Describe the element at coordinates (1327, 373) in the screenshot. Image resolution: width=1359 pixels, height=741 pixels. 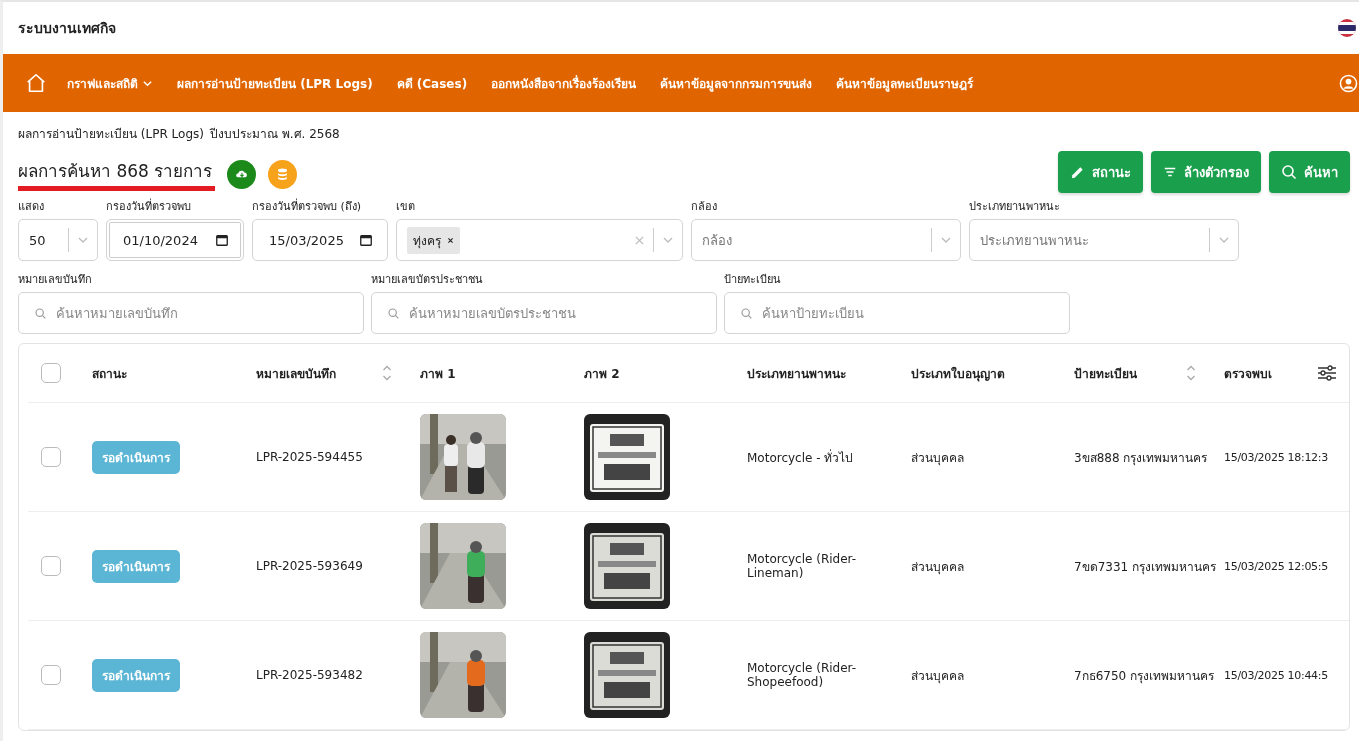
I see `column-settings-icon` at that location.